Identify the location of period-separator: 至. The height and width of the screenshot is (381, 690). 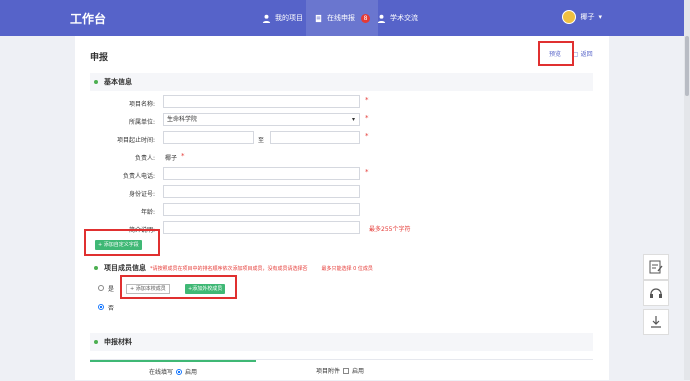
(261, 140).